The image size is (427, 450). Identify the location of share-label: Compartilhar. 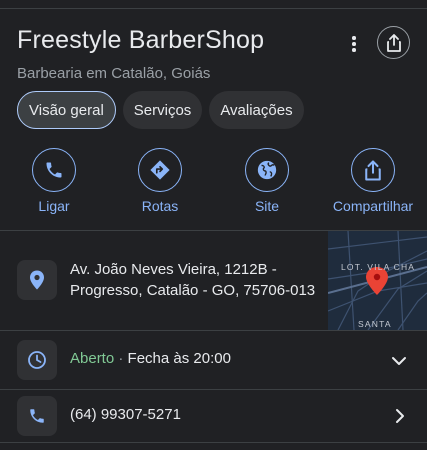
(373, 206).